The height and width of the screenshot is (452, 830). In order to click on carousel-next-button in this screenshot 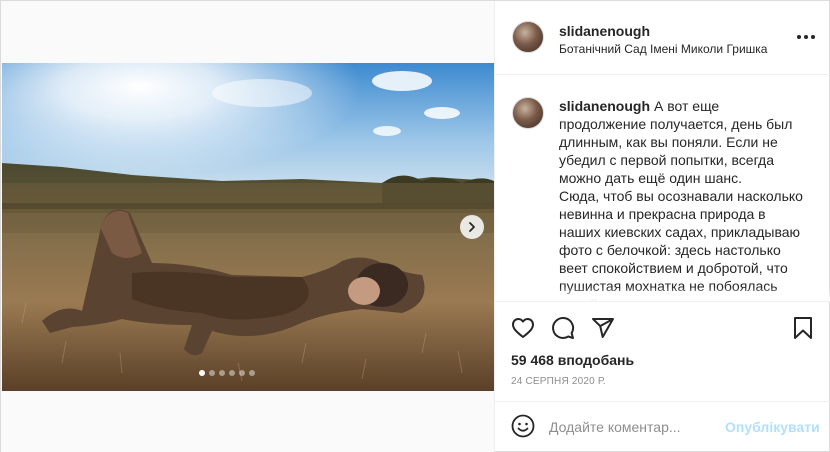, I will do `click(472, 227)`.